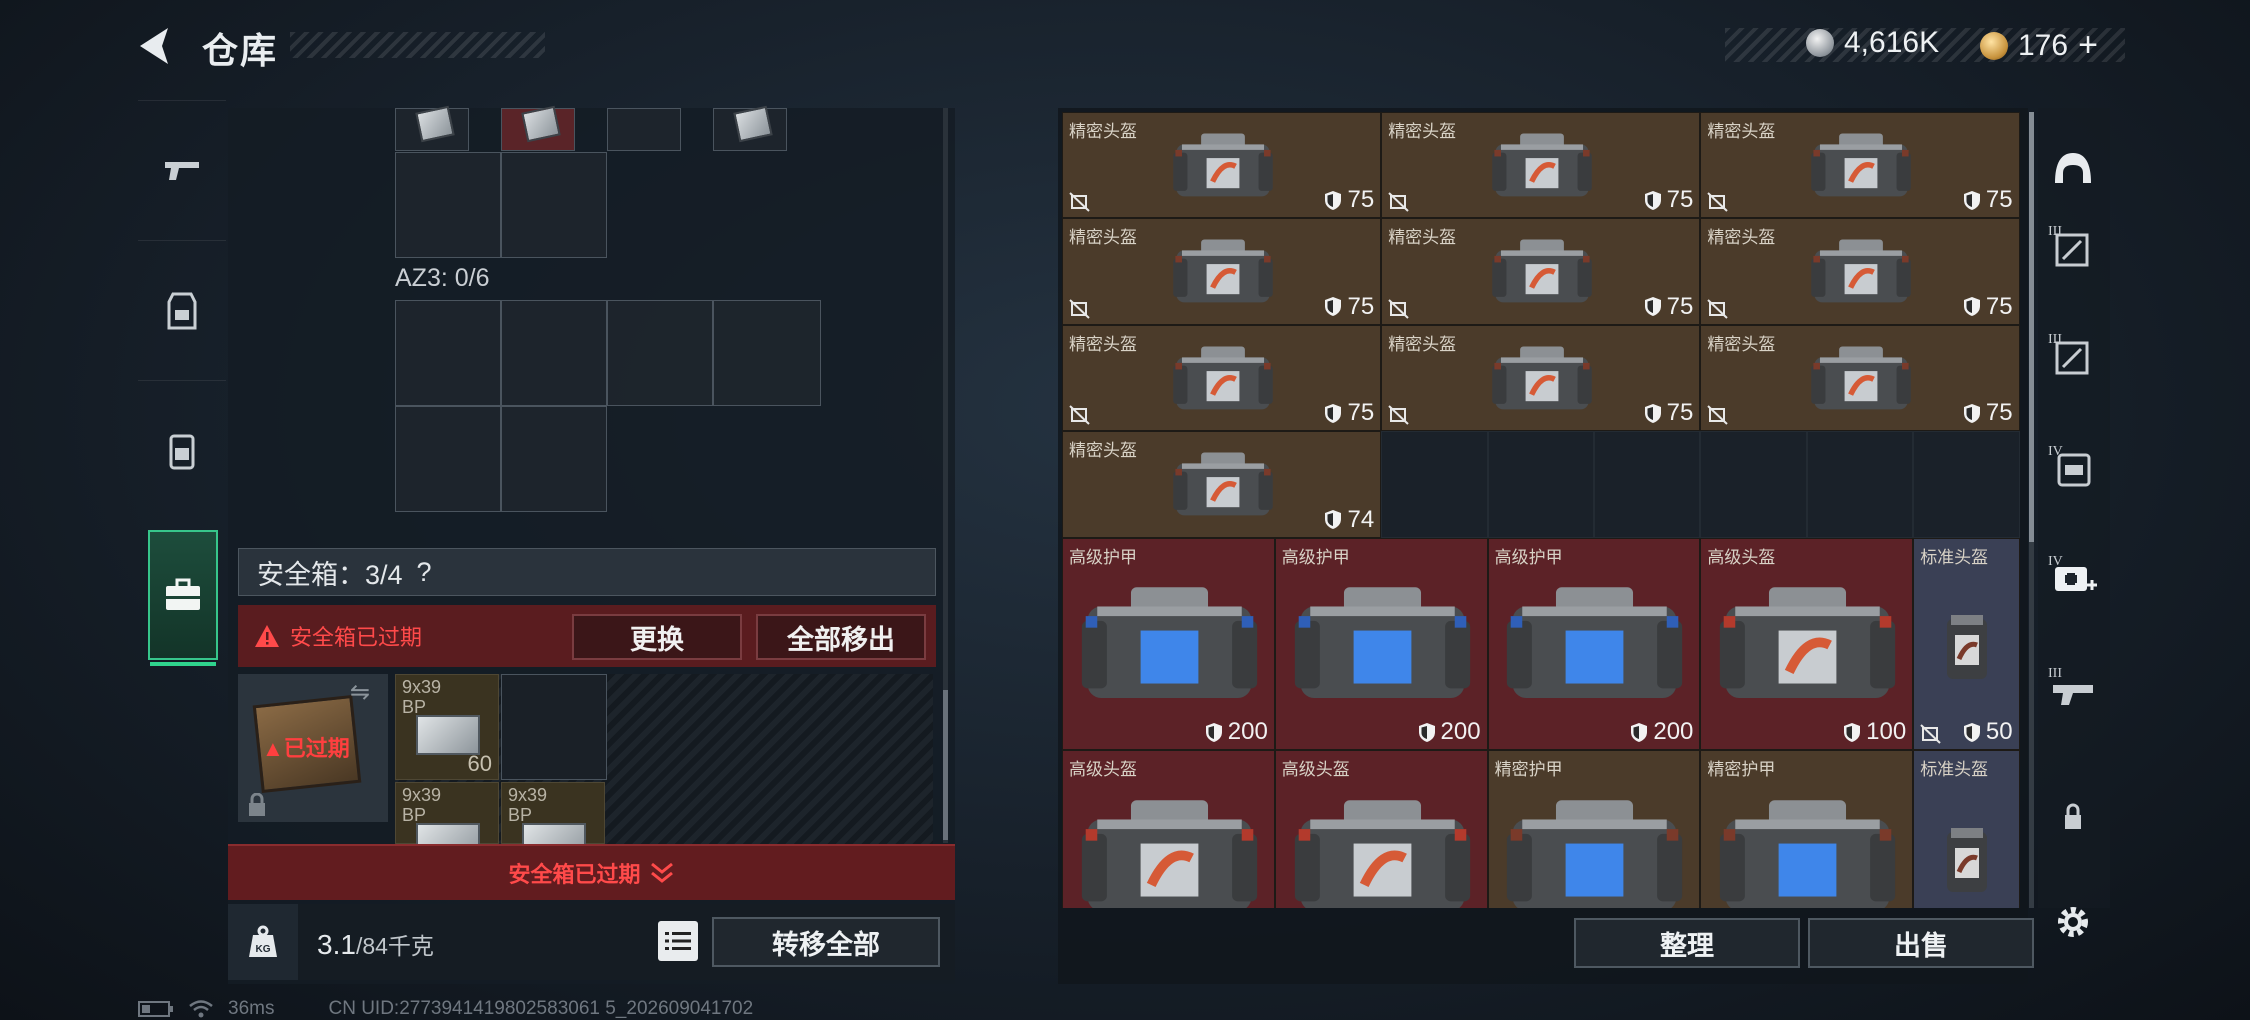 The width and height of the screenshot is (2250, 1020). I want to click on lock-icon, so click(257, 804).